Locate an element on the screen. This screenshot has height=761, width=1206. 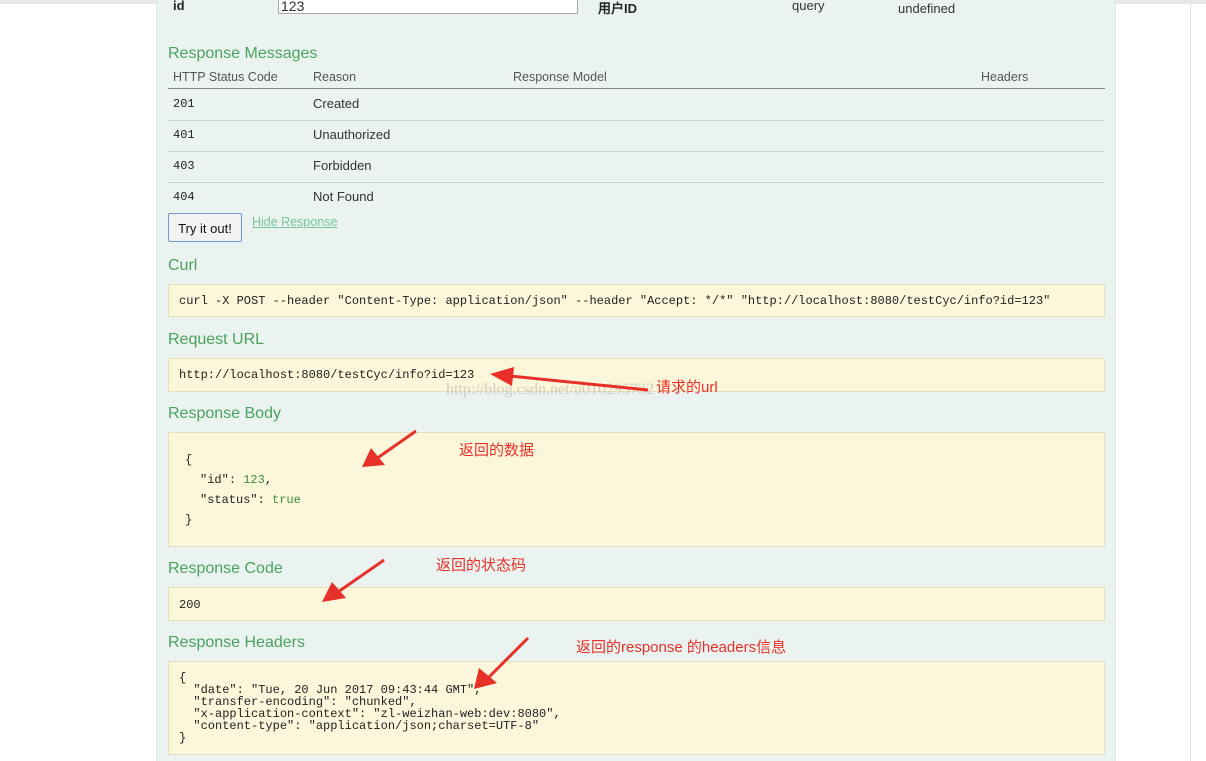
arrow-code-head is located at coordinates (334, 592).